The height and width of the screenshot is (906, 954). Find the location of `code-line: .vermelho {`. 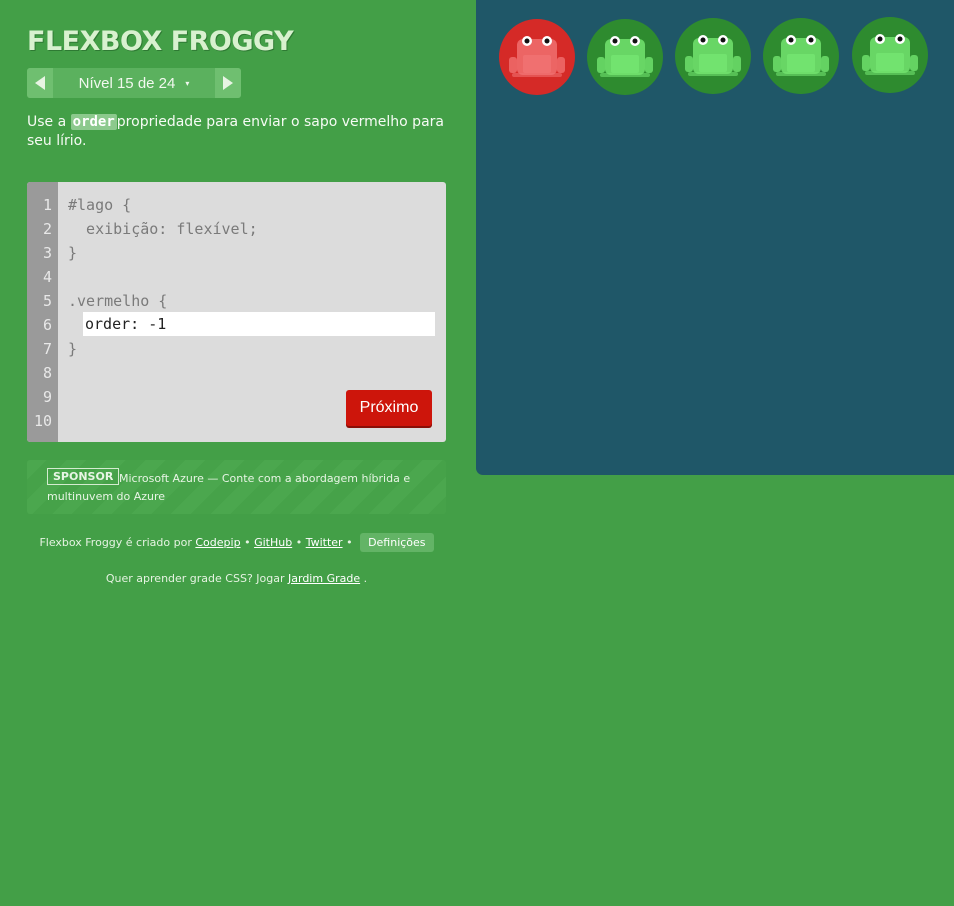

code-line: .vermelho { is located at coordinates (118, 301).